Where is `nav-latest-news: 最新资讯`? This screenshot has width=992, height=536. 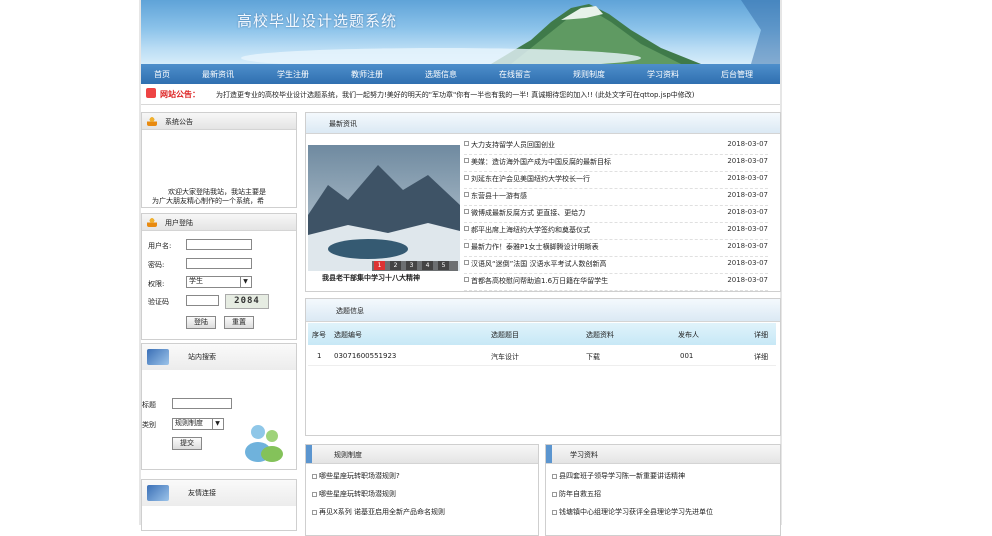
nav-latest-news: 最新资讯 is located at coordinates (218, 74).